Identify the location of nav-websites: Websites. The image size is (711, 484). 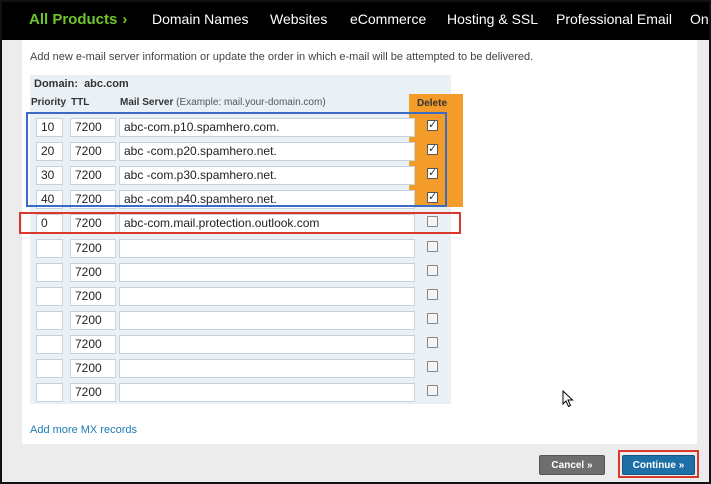
(298, 19).